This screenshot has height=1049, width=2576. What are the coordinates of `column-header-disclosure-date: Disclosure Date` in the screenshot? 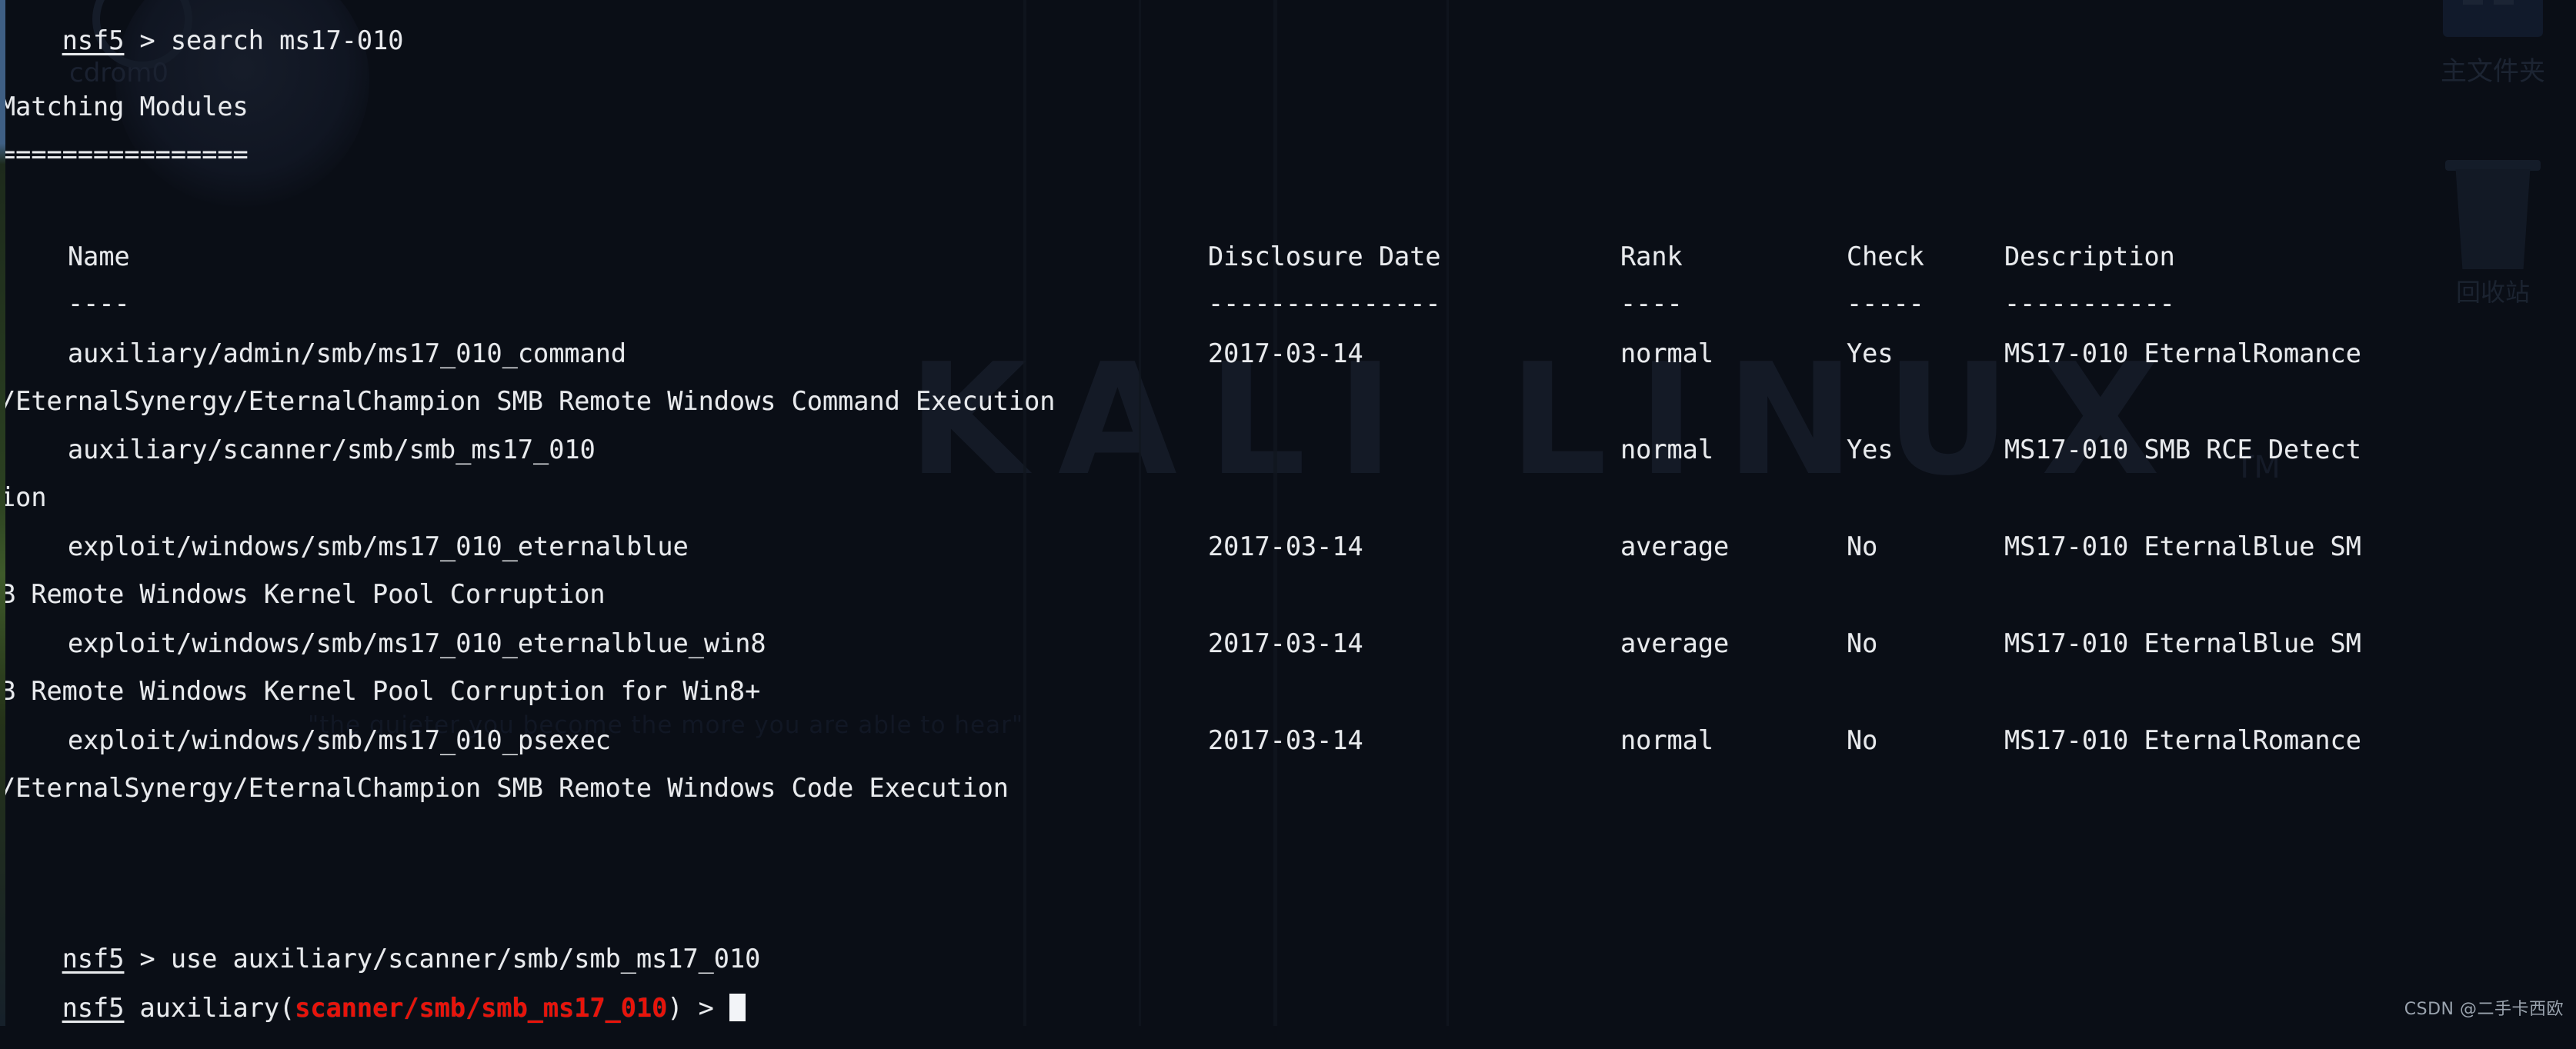 It's located at (1324, 256).